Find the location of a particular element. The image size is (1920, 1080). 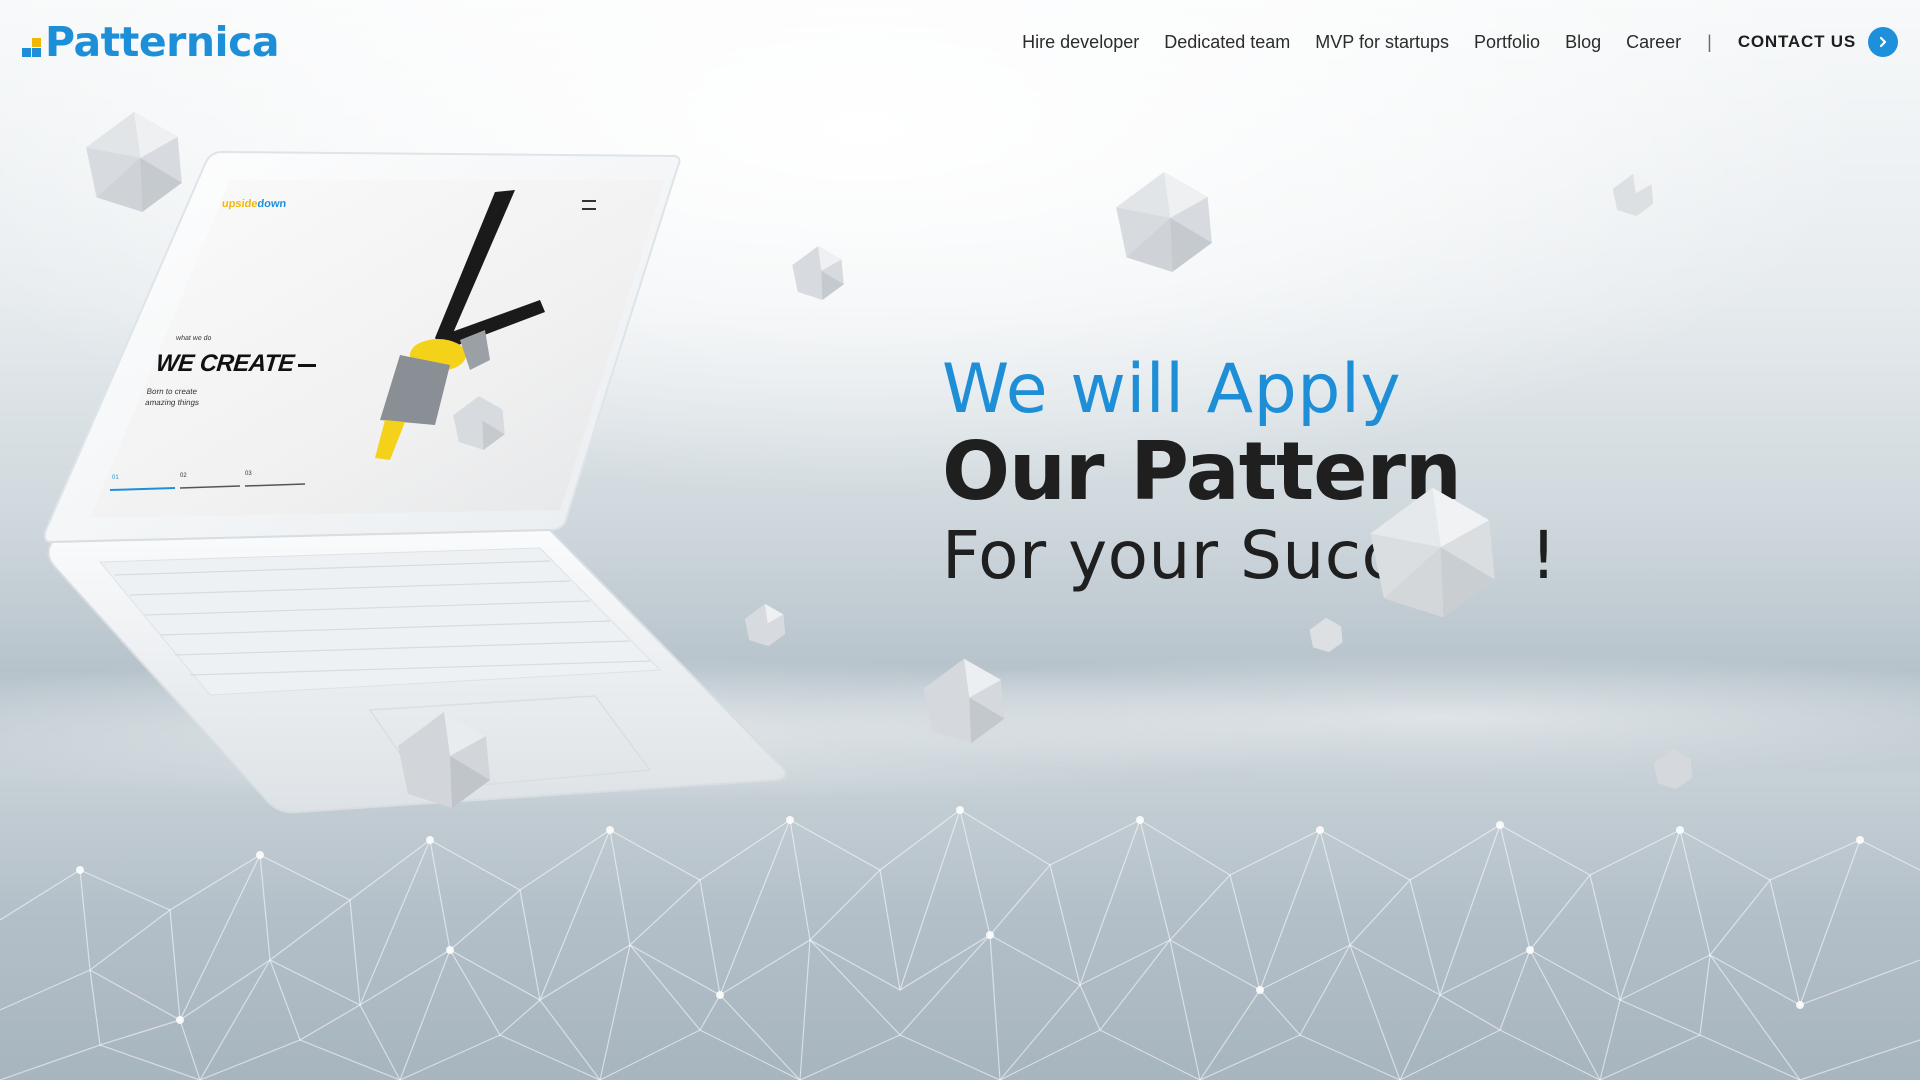

screen-headline: WE CREATE is located at coordinates (225, 363).